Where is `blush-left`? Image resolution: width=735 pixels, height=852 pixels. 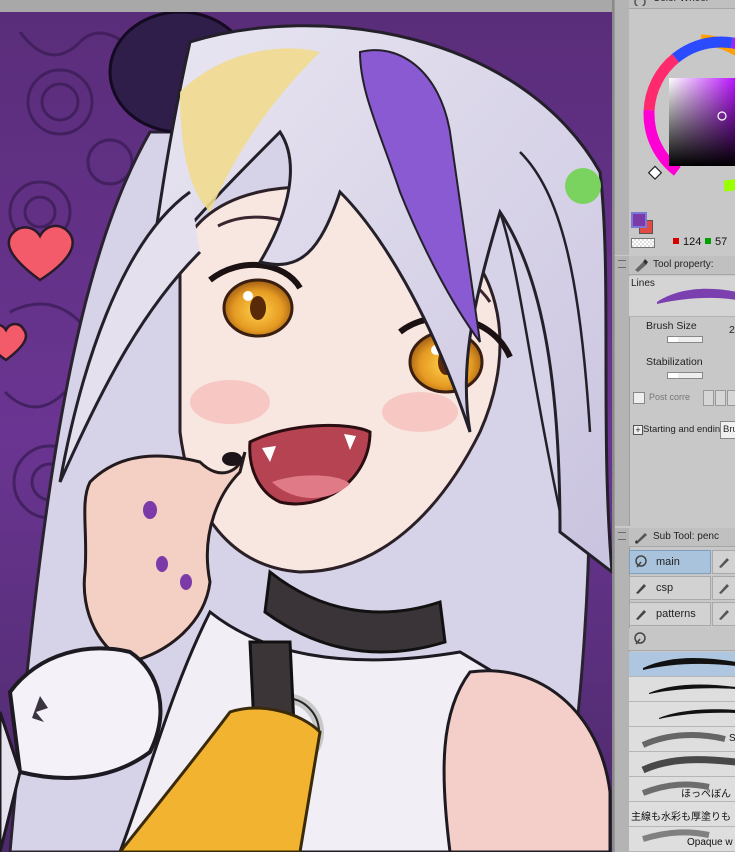
blush-left is located at coordinates (230, 402).